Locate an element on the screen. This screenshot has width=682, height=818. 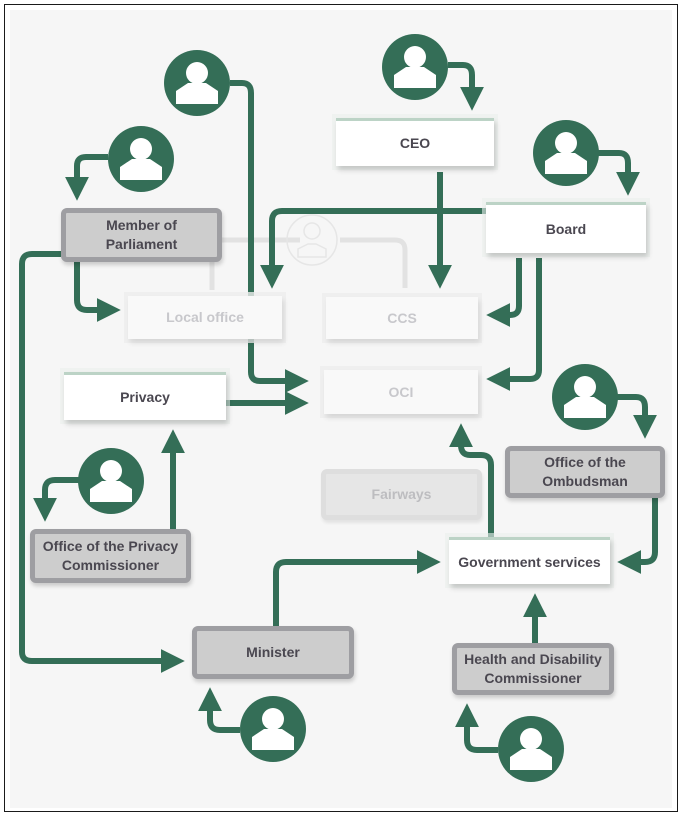
link-mp-to-local-office is located at coordinates (97, 292).